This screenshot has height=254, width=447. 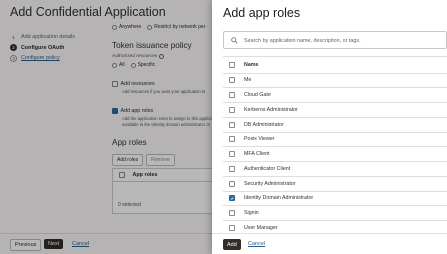 I want to click on list-item: Identity Domain Administrator, so click(x=335, y=199).